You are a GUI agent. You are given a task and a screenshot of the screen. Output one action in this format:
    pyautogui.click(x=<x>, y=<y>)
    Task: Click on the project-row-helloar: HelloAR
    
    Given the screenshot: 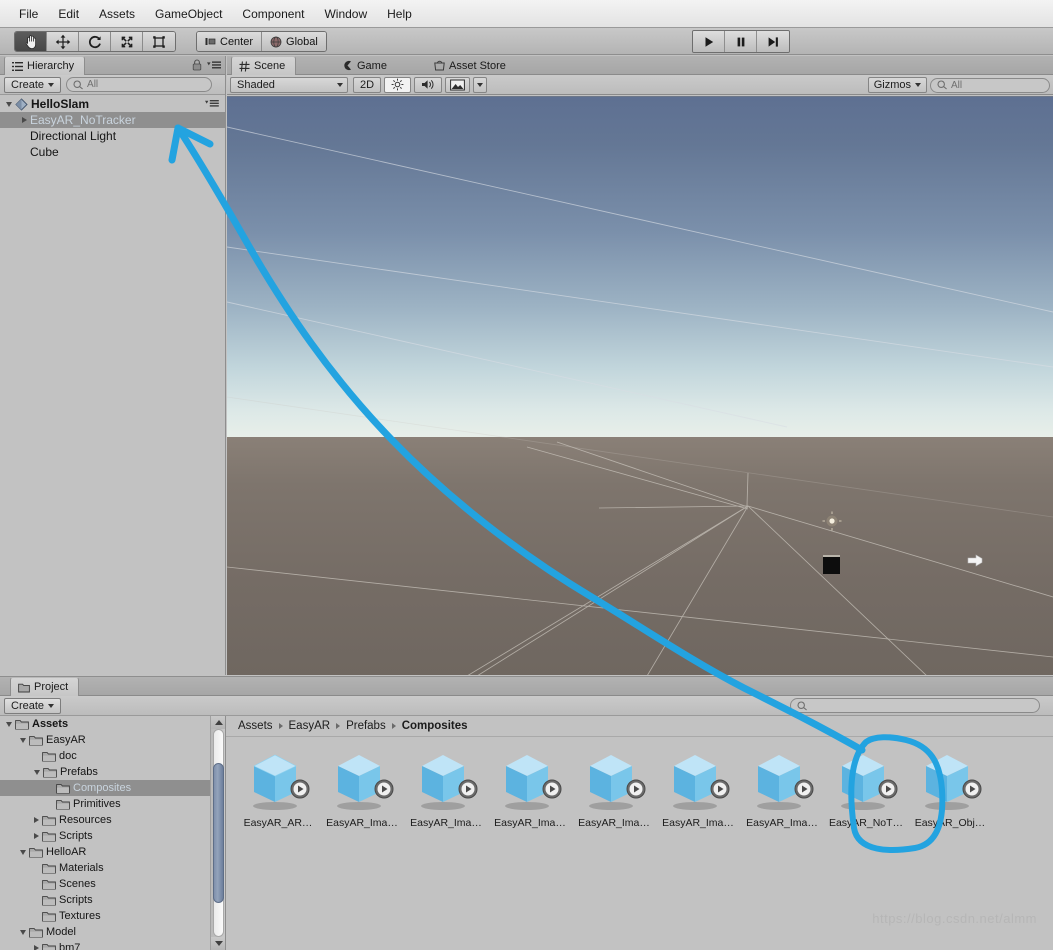 What is the action you would take?
    pyautogui.click(x=112, y=852)
    